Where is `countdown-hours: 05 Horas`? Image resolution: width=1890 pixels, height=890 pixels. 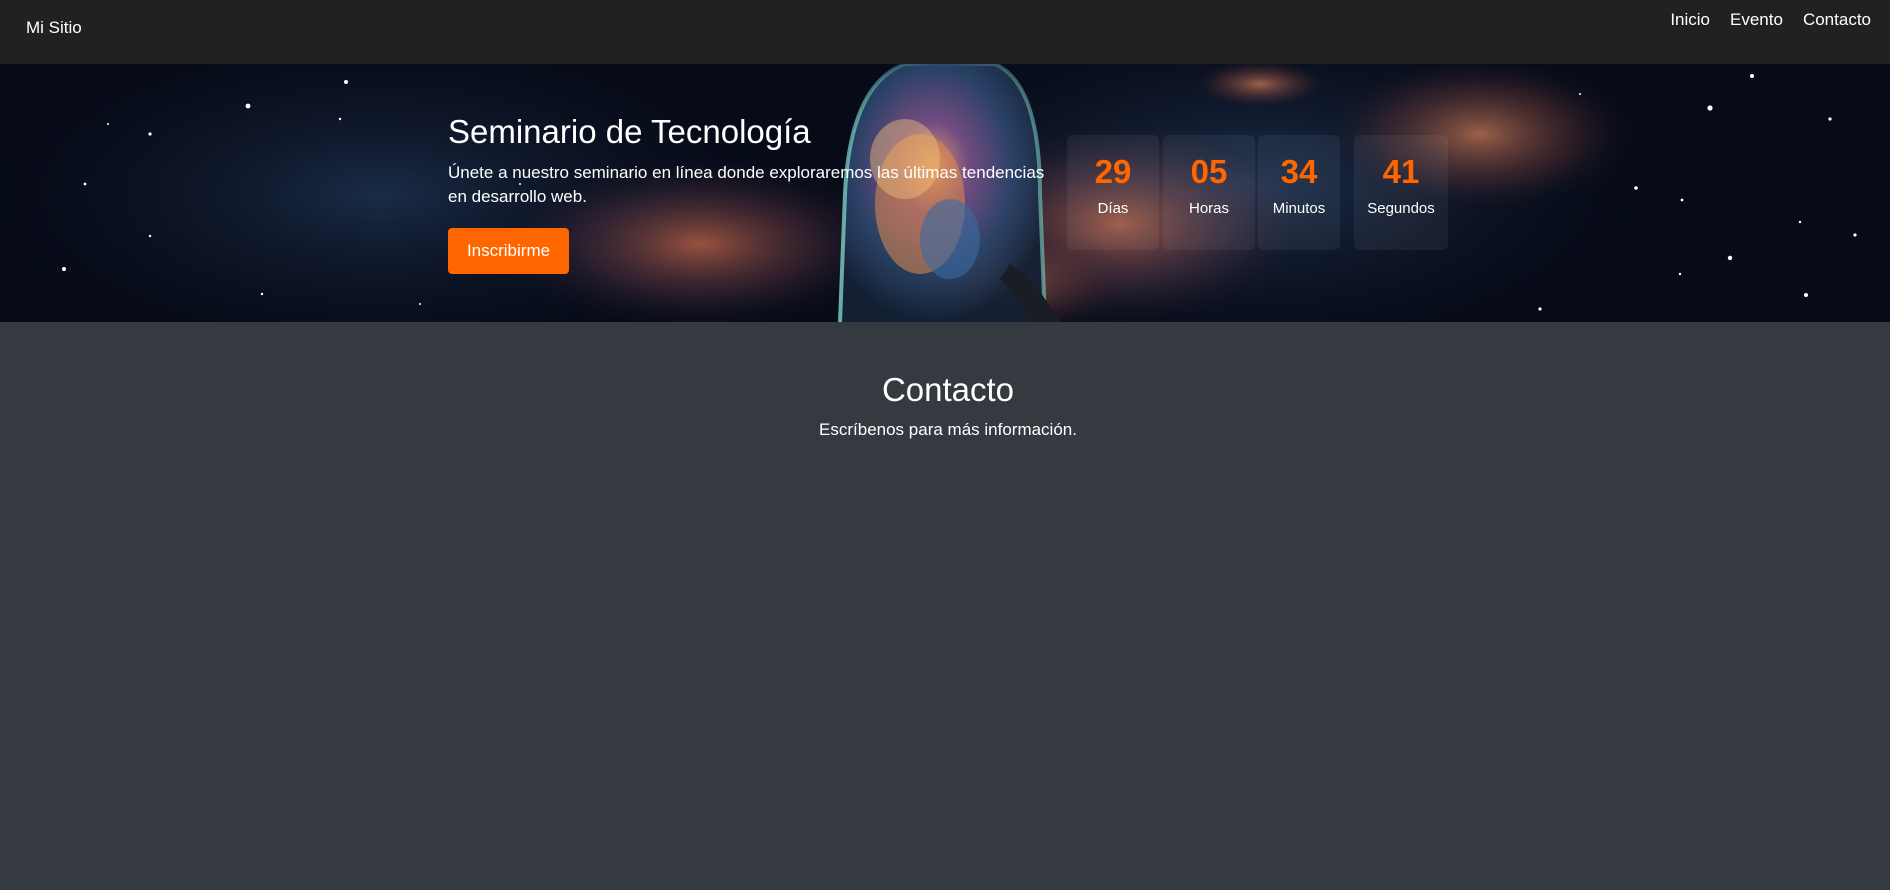 countdown-hours: 05 Horas is located at coordinates (1209, 192).